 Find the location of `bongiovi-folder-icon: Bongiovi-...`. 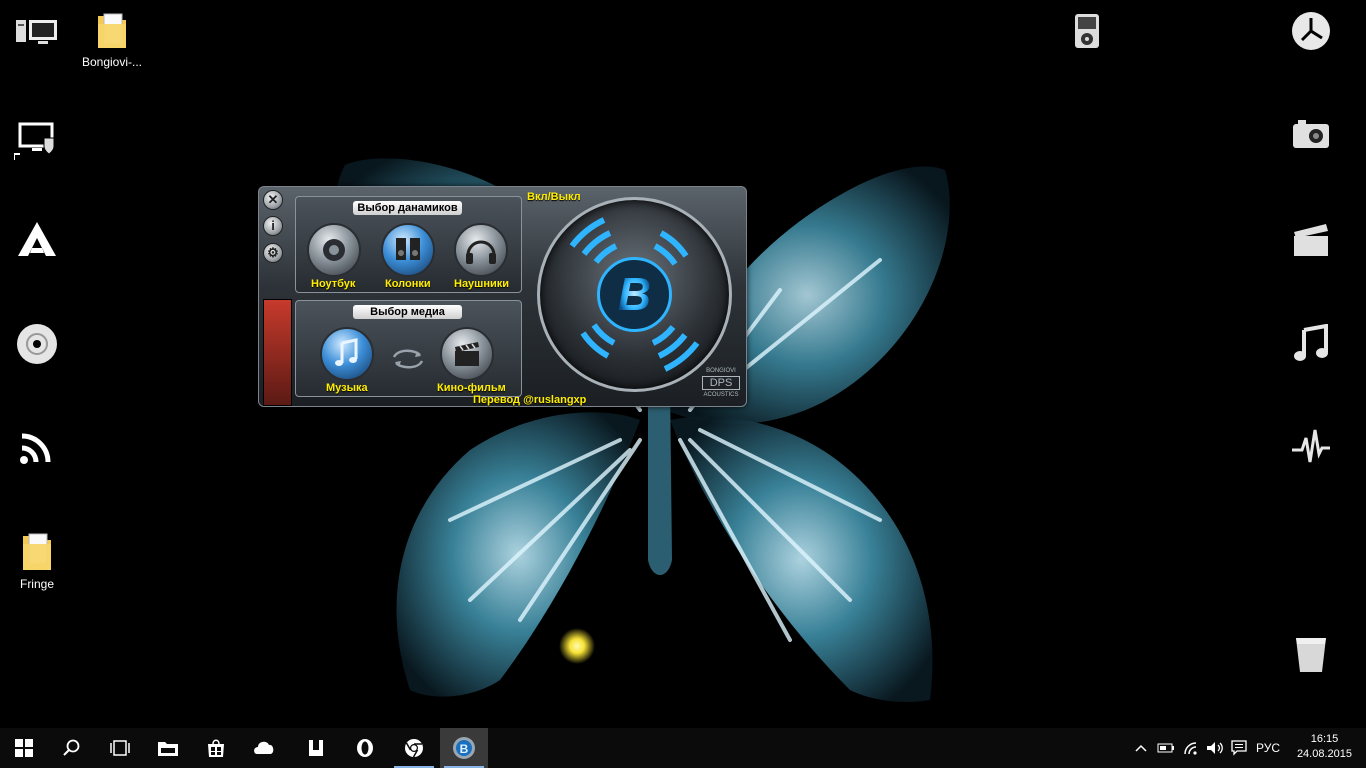

bongiovi-folder-icon: Bongiovi-... is located at coordinates (112, 39).